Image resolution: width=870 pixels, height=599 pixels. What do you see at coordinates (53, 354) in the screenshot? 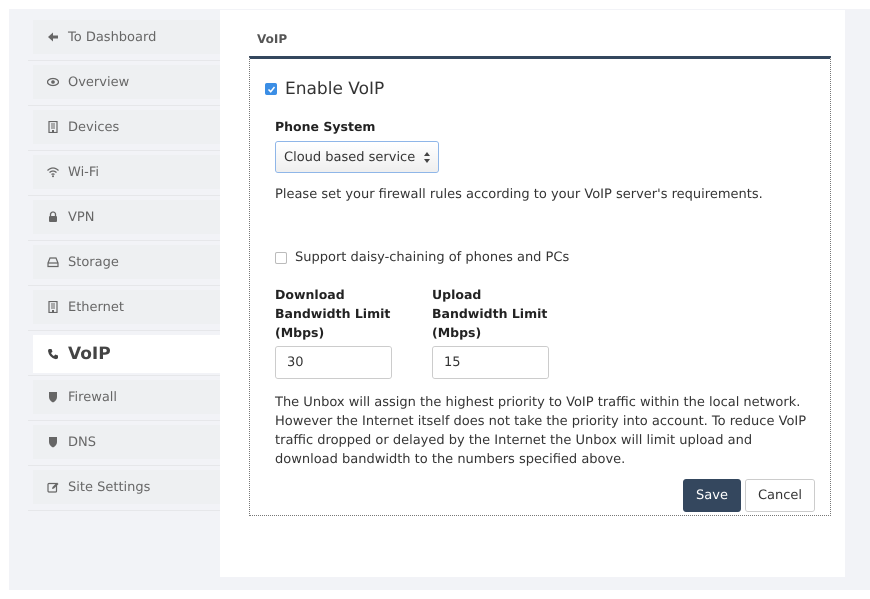
I see `phone-icon` at bounding box center [53, 354].